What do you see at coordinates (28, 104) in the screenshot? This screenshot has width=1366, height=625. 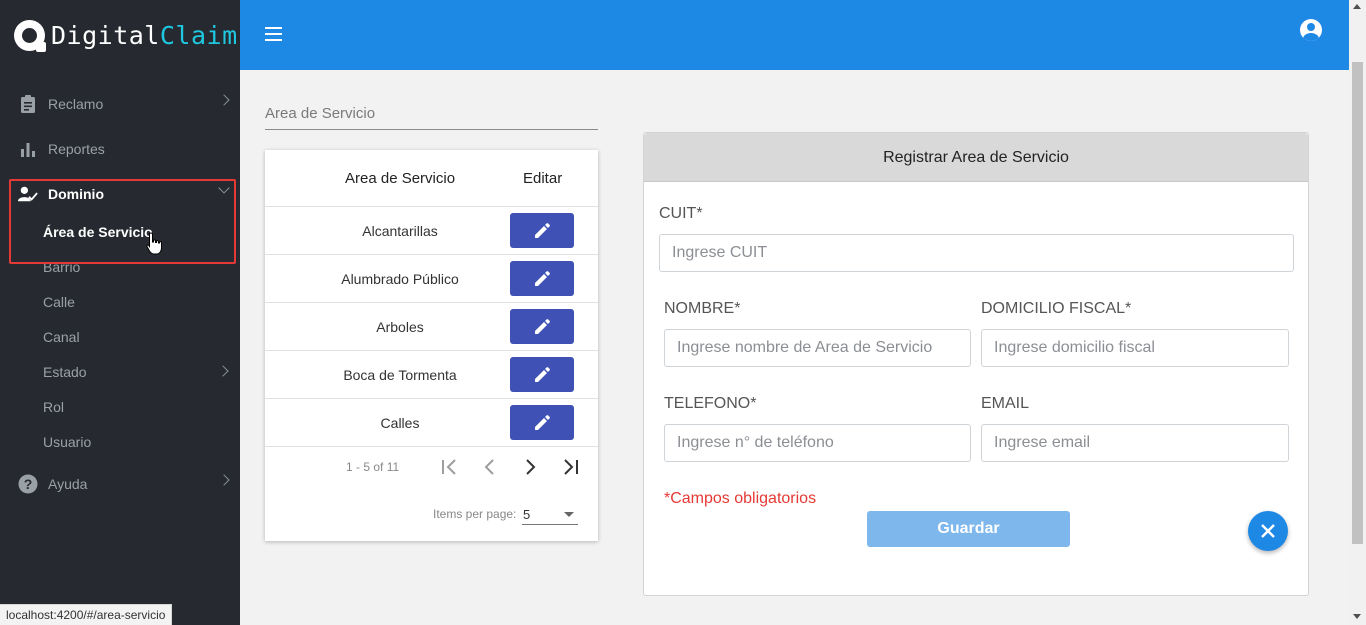 I see `clipboard-icon` at bounding box center [28, 104].